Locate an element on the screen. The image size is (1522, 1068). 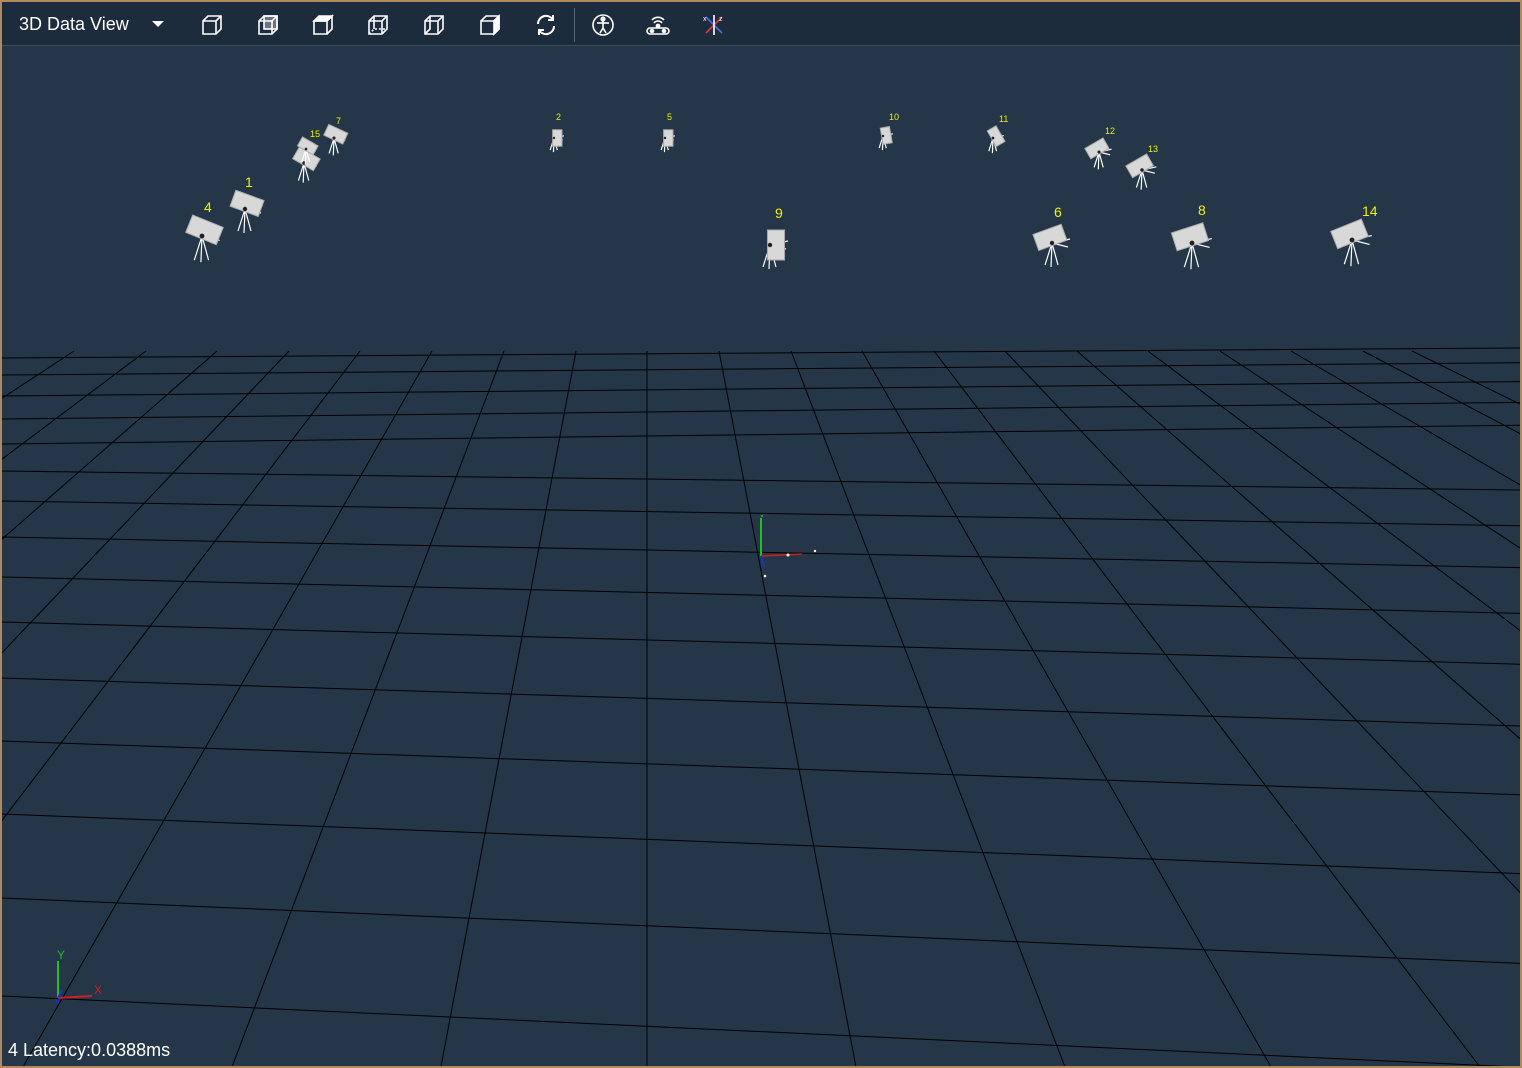
rigid-body-icon is located at coordinates (658, 25).